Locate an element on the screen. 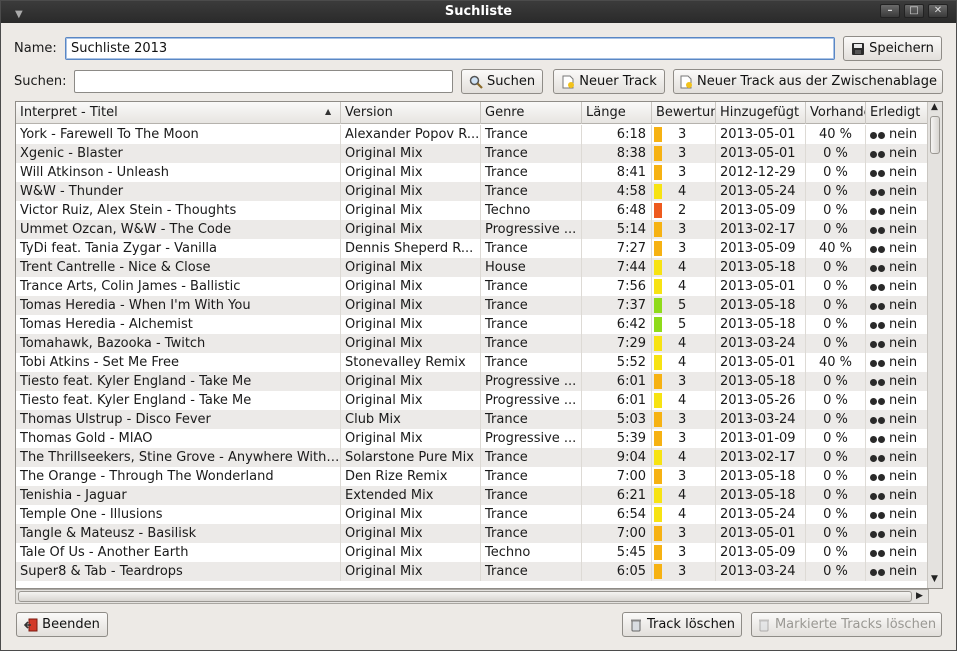  header-col-done: Erledigt is located at coordinates (897, 113).